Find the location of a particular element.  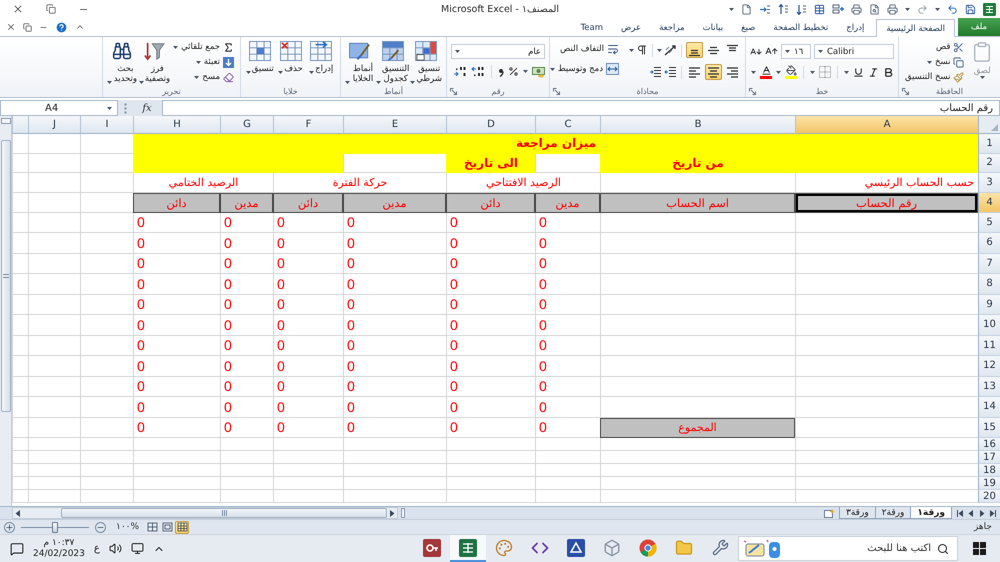

sort-filter-button: فرز وتصفية is located at coordinates (154, 61).